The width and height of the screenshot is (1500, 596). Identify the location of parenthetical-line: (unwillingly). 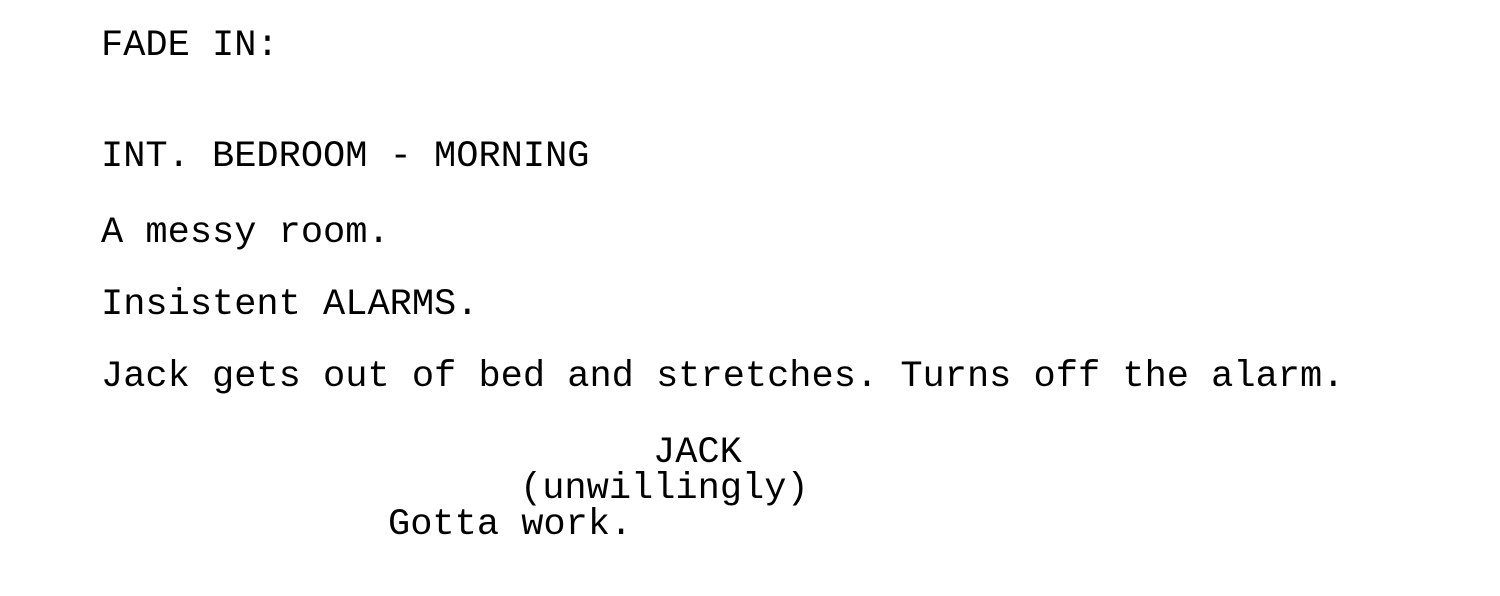
(664, 489).